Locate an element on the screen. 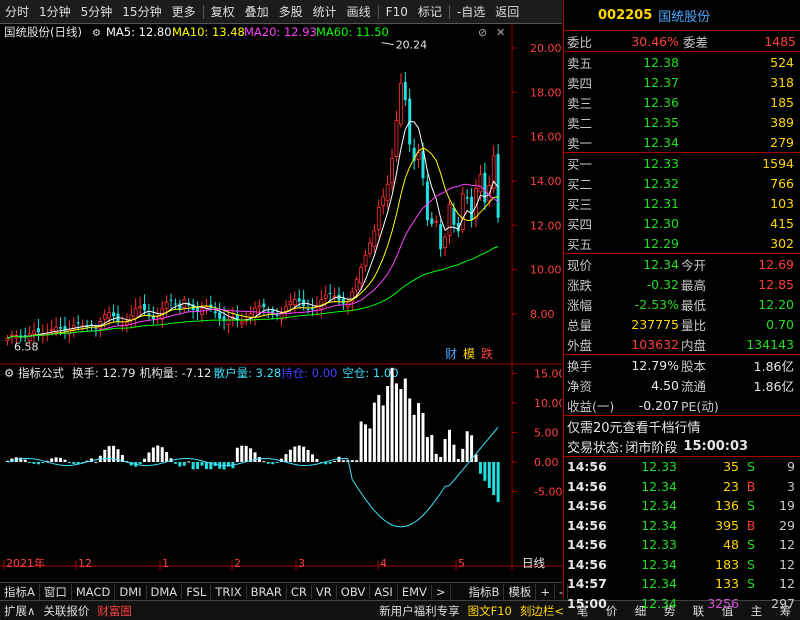  stock-header: 002205 国统股份 is located at coordinates (682, 15).